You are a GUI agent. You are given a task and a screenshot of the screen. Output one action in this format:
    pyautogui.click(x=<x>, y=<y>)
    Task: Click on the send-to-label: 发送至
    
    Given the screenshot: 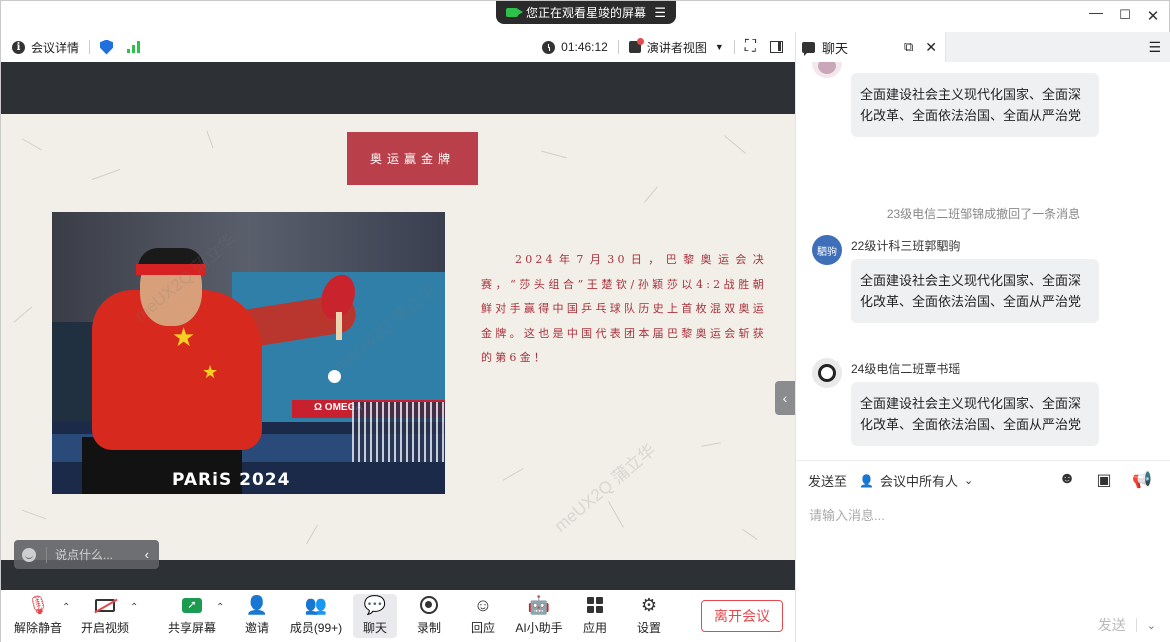 What is the action you would take?
    pyautogui.click(x=828, y=481)
    